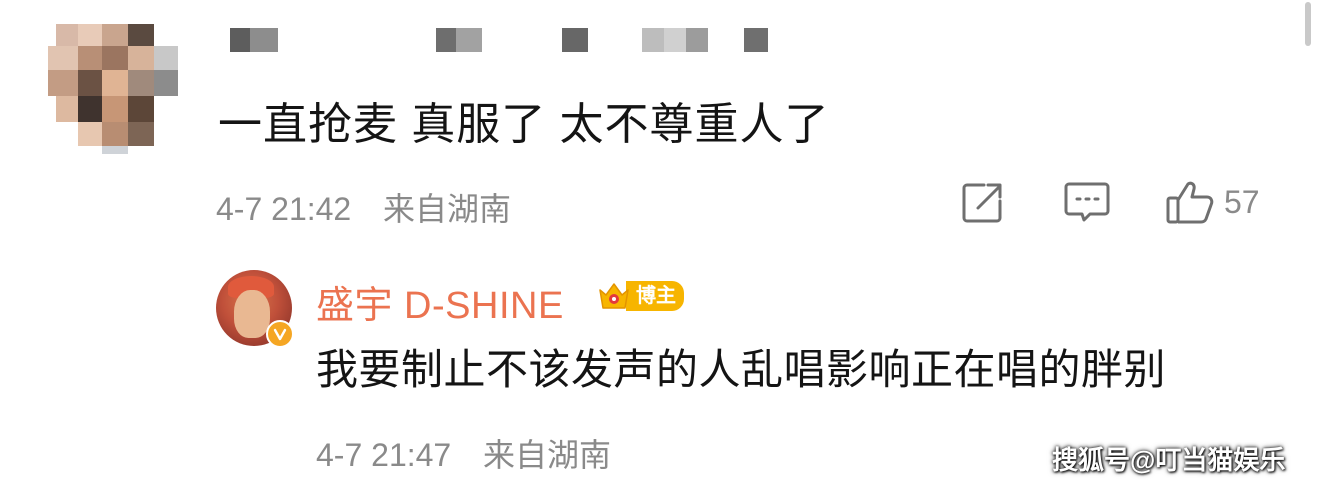 The image size is (1320, 488). I want to click on reply-username: 盛宇 D-SHINE, so click(440, 301).